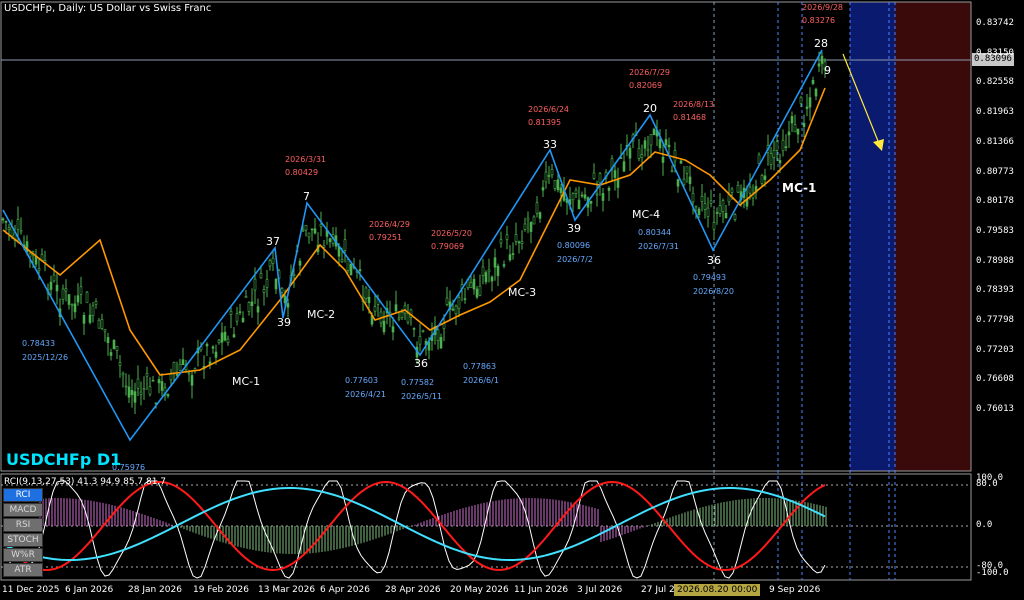 The width and height of the screenshot is (1024, 600). Describe the element at coordinates (23, 570) in the screenshot. I see `indicator-tab-atr: ATR` at that location.